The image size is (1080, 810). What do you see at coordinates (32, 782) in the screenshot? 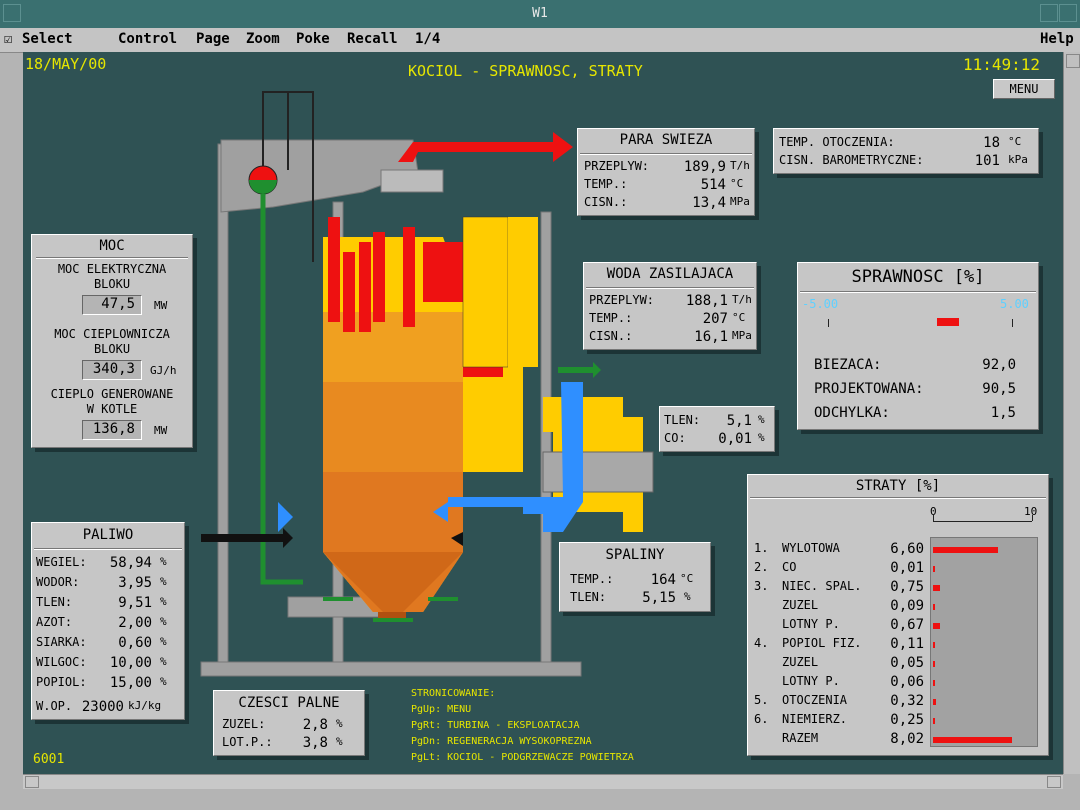
I see `scroll-left-icon` at bounding box center [32, 782].